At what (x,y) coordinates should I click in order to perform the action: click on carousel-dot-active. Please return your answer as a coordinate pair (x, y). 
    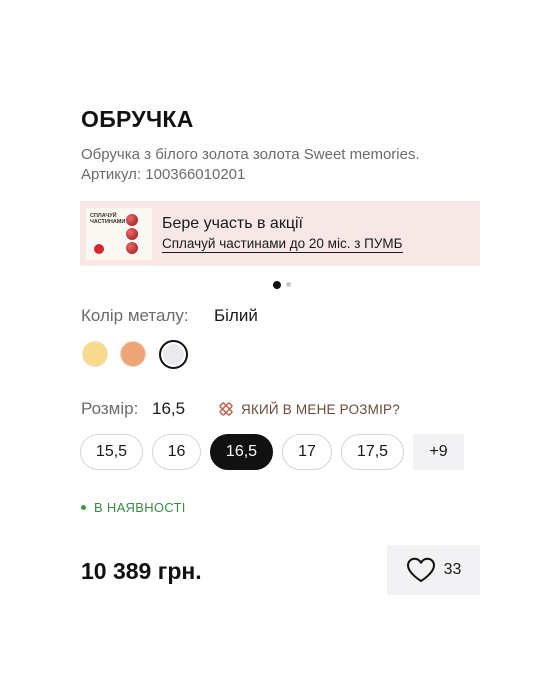
    Looking at the image, I should click on (277, 284).